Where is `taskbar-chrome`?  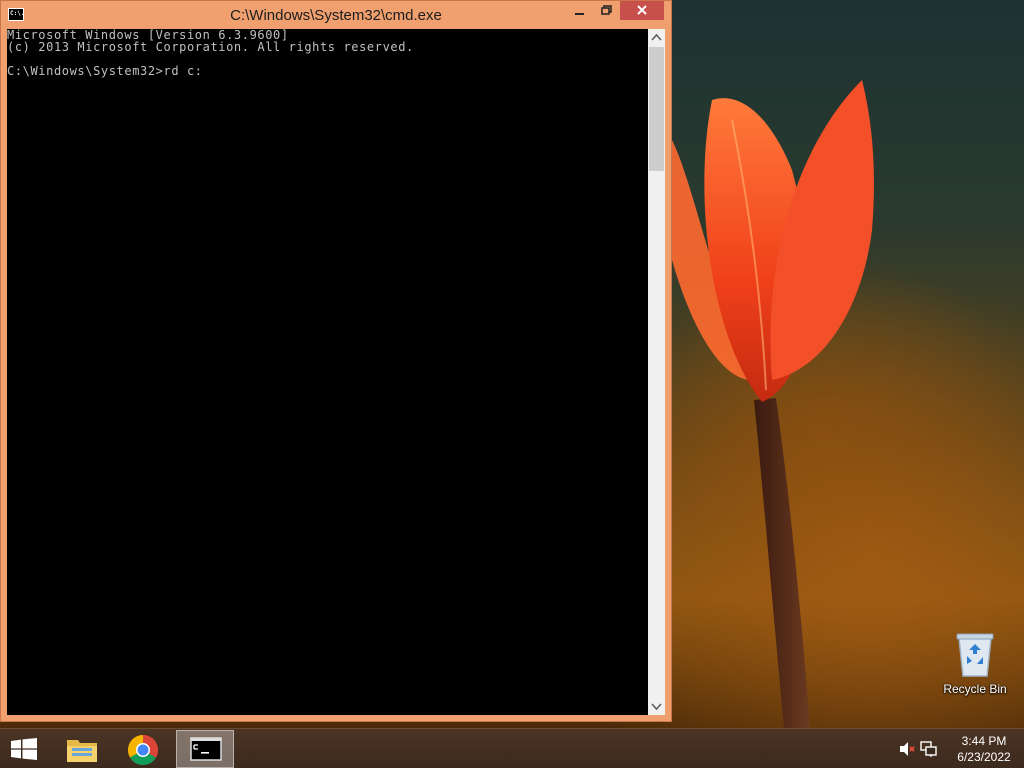 taskbar-chrome is located at coordinates (143, 749).